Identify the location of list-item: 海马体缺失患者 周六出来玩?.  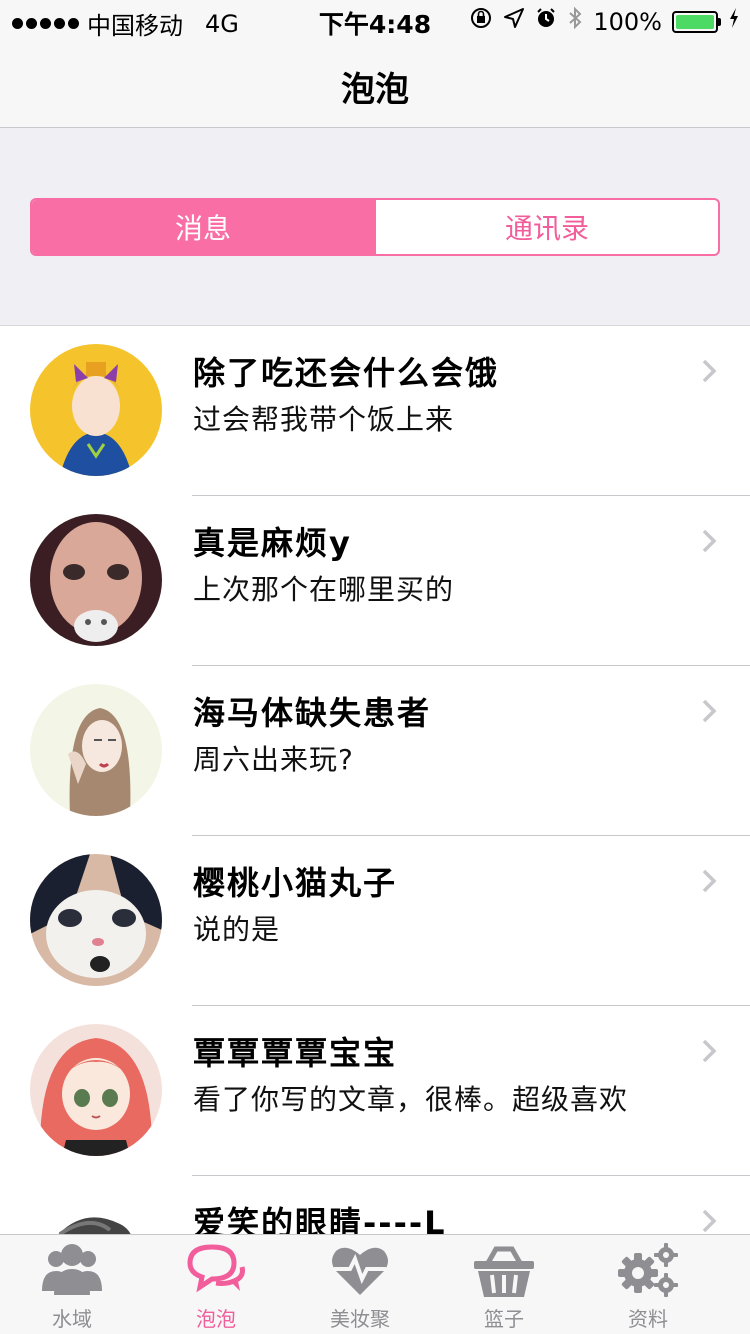
(375, 751).